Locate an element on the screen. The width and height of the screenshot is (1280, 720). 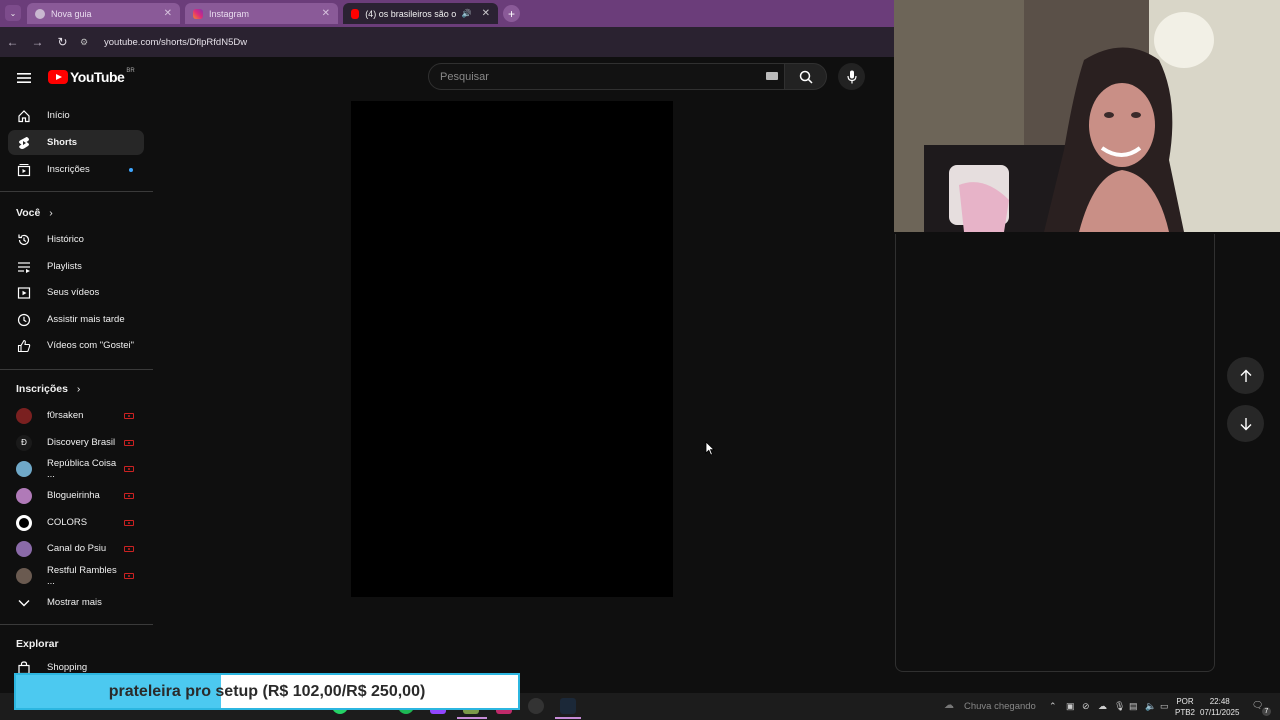
sidebar-item-playlists: Playlists is located at coordinates (76, 266).